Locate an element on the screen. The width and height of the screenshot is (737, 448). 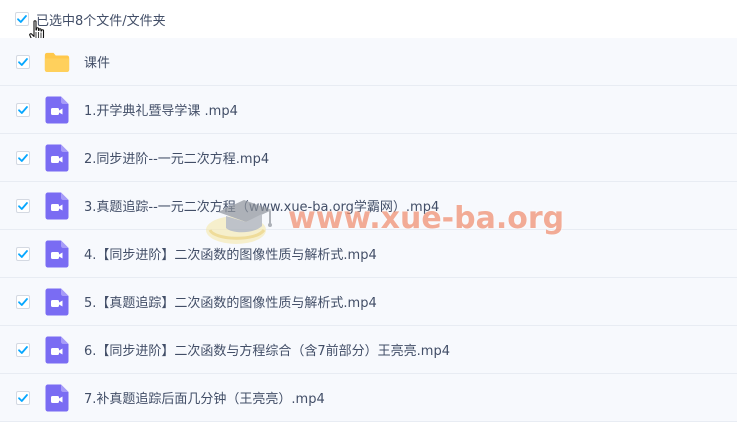
select-all-checkbox is located at coordinates (22, 19).